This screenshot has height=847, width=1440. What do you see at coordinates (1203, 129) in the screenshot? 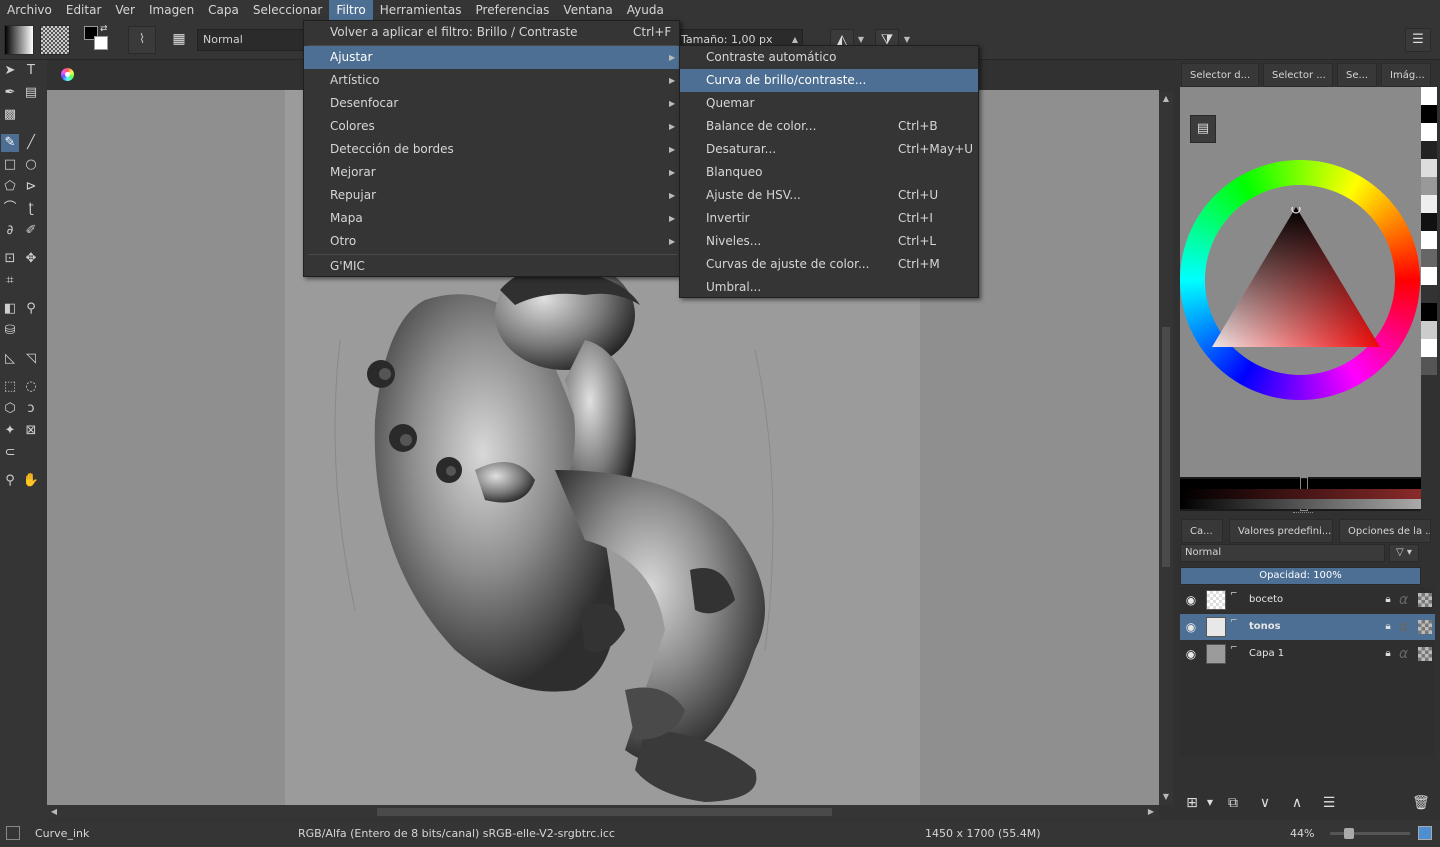
I see `color-settings-icon: ▤` at bounding box center [1203, 129].